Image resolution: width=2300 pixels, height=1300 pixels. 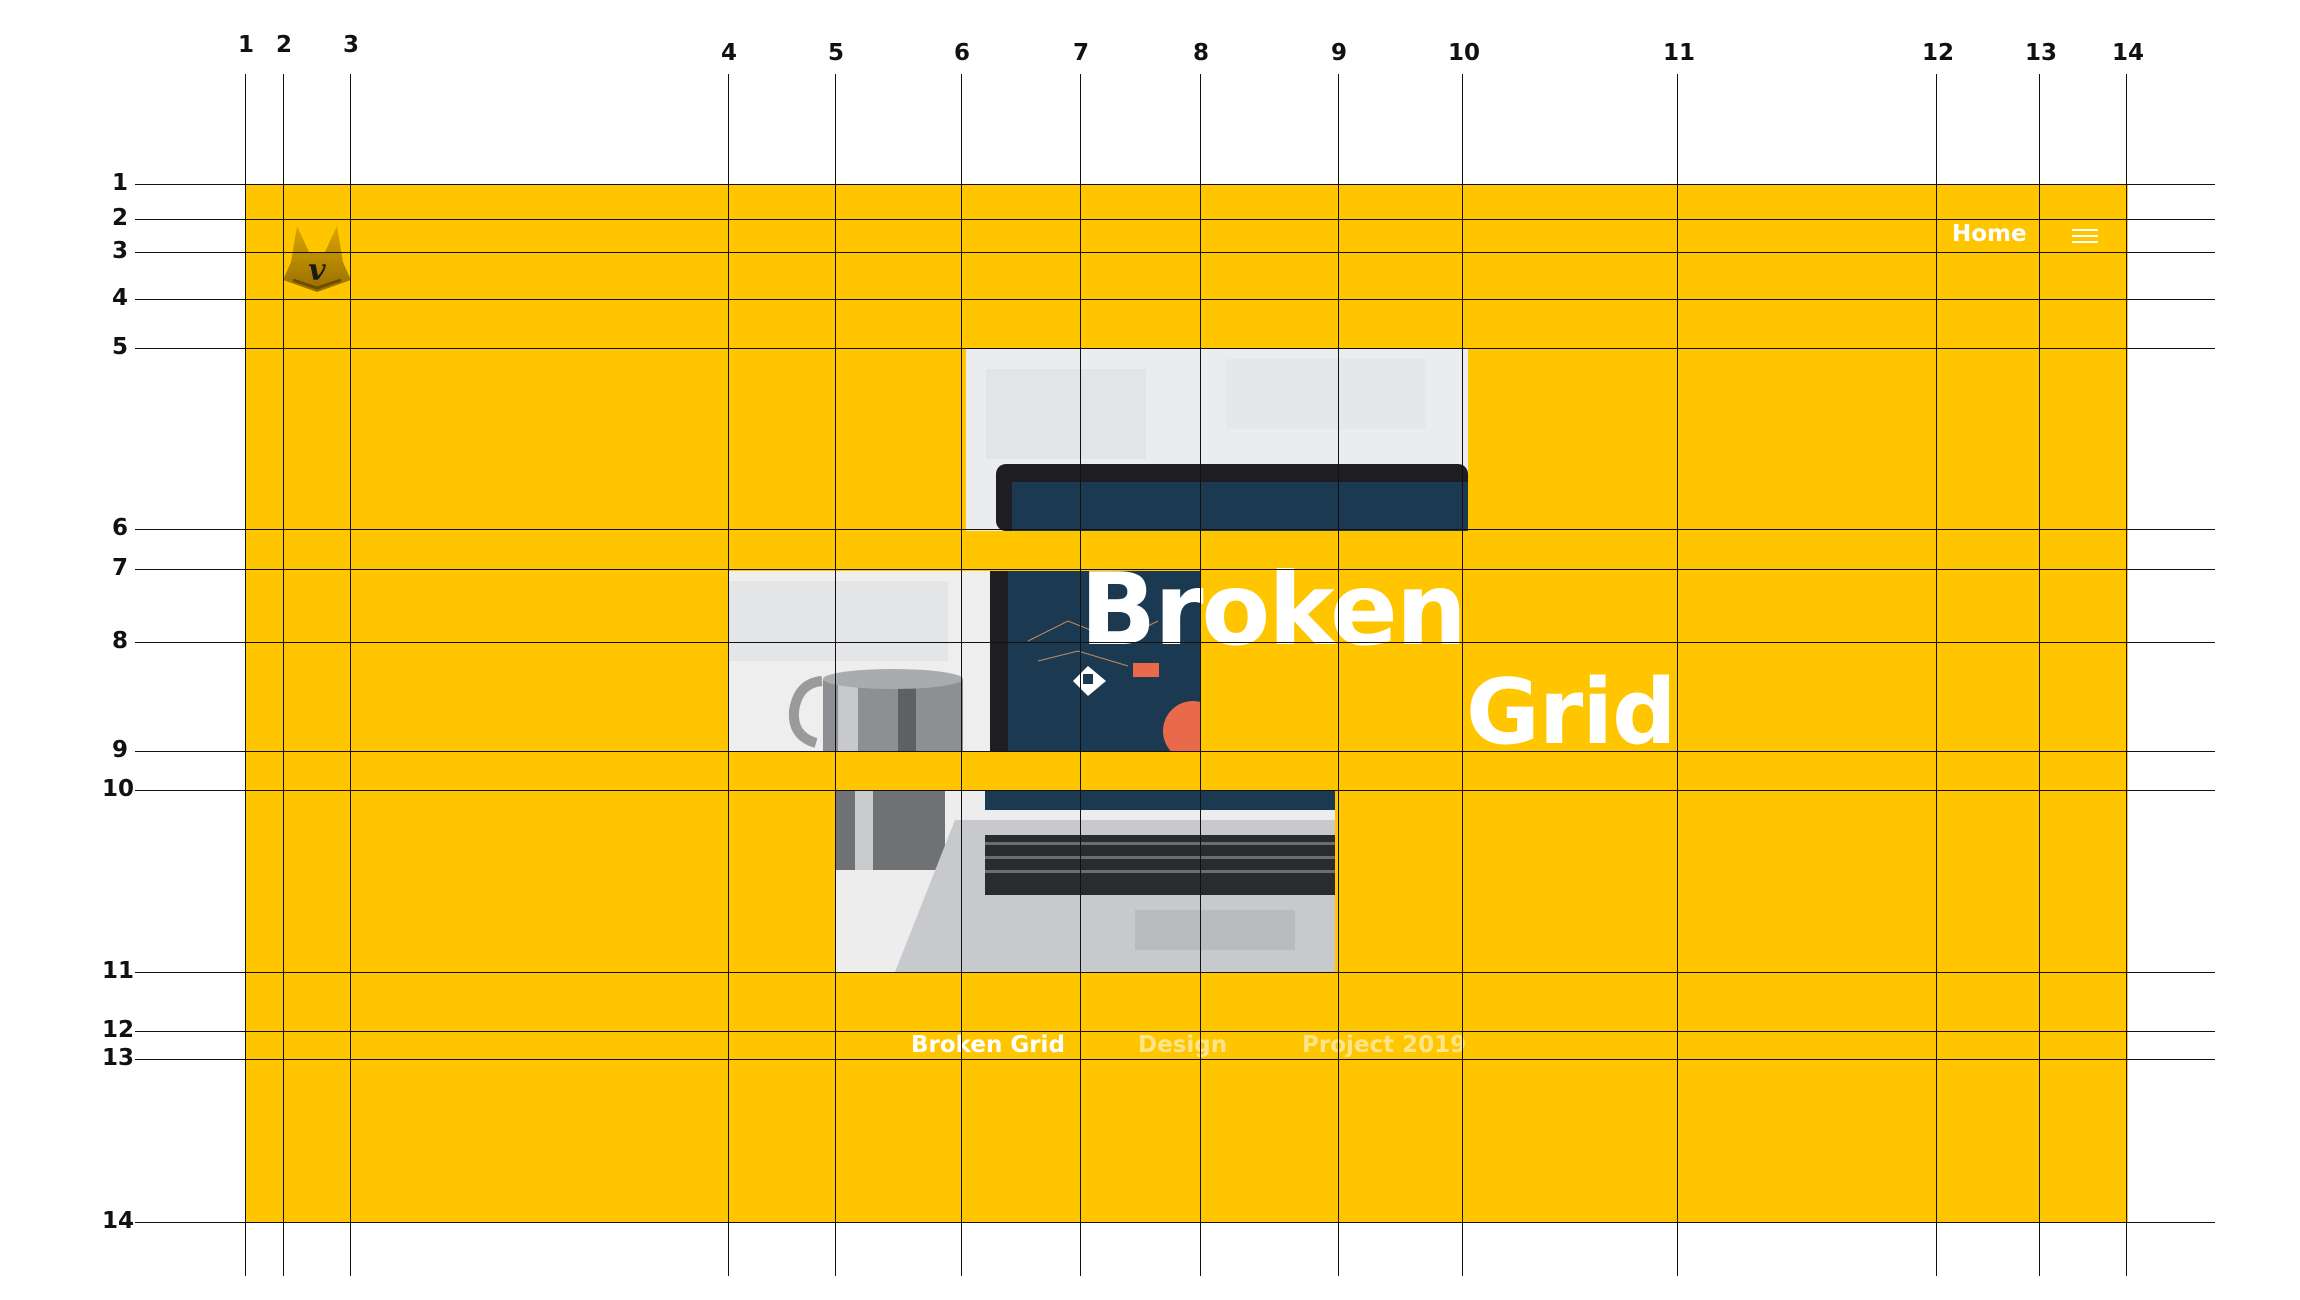 What do you see at coordinates (284, 45) in the screenshot?
I see `grid-column-label: 2` at bounding box center [284, 45].